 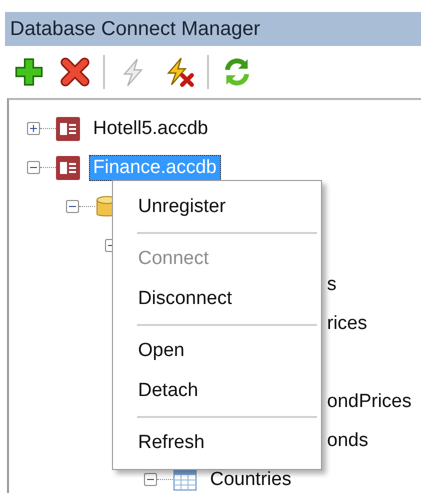 I want to click on tree-item: rices, so click(x=347, y=323).